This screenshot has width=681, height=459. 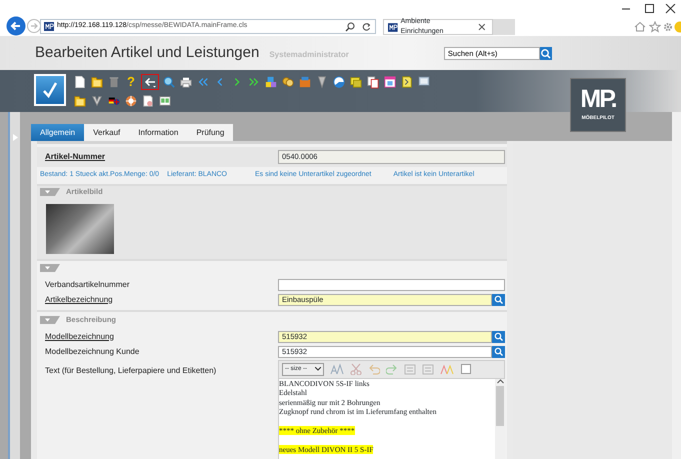 I want to click on star-icon, so click(x=655, y=27).